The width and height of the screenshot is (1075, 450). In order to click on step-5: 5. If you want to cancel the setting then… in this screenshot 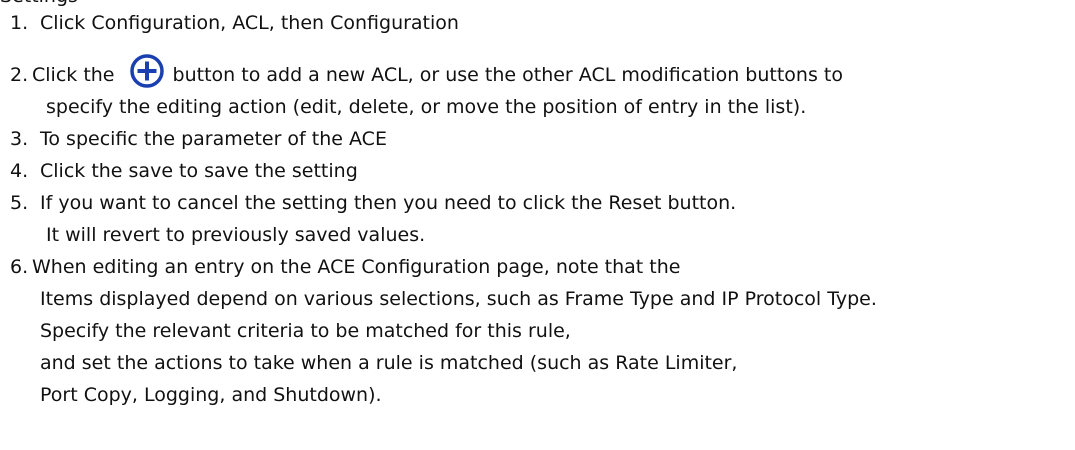, I will do `click(373, 203)`.